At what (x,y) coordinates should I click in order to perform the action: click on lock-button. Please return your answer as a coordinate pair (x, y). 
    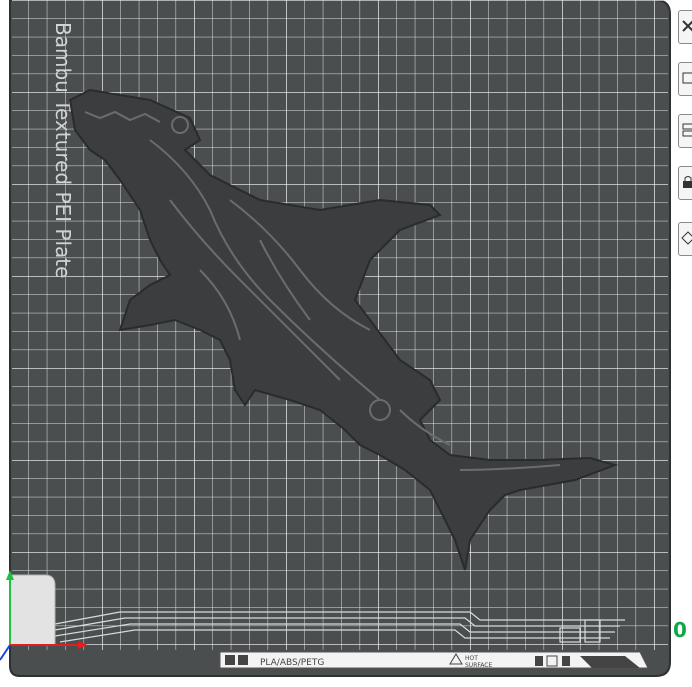
    Looking at the image, I should click on (685, 183).